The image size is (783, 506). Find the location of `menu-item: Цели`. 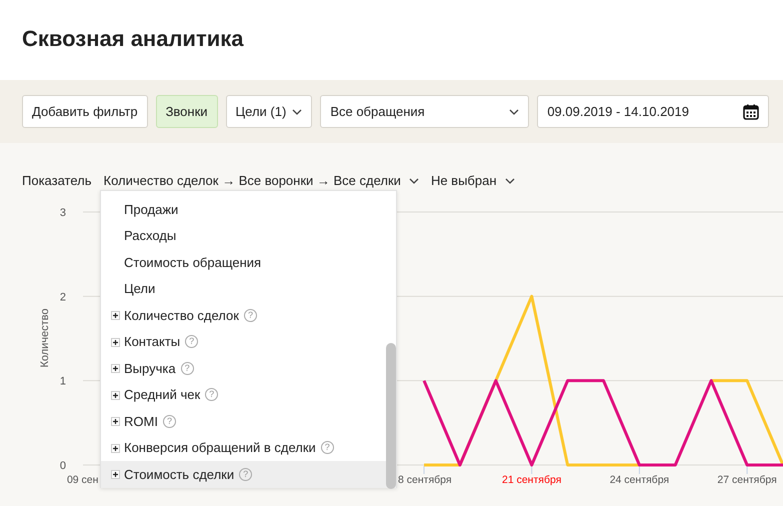

menu-item: Цели is located at coordinates (248, 289).